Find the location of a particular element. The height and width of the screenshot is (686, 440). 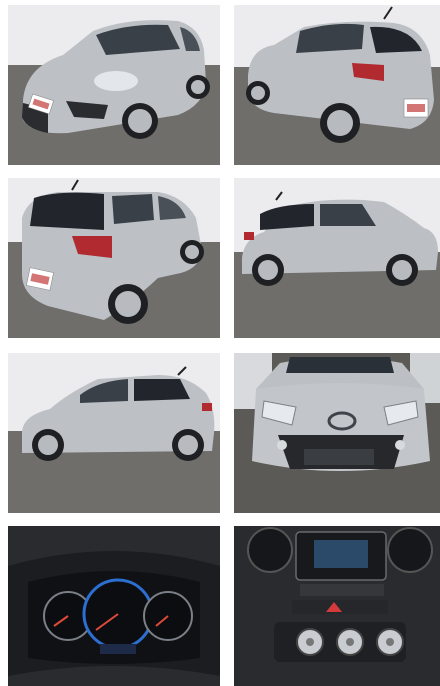

photo-car-rear-three-quarter-right is located at coordinates (337, 85).